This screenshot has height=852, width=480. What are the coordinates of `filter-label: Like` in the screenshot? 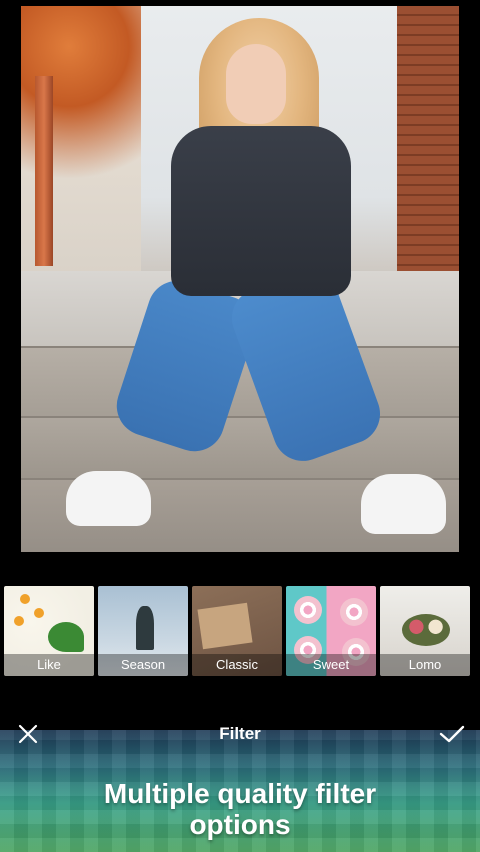 It's located at (49, 665).